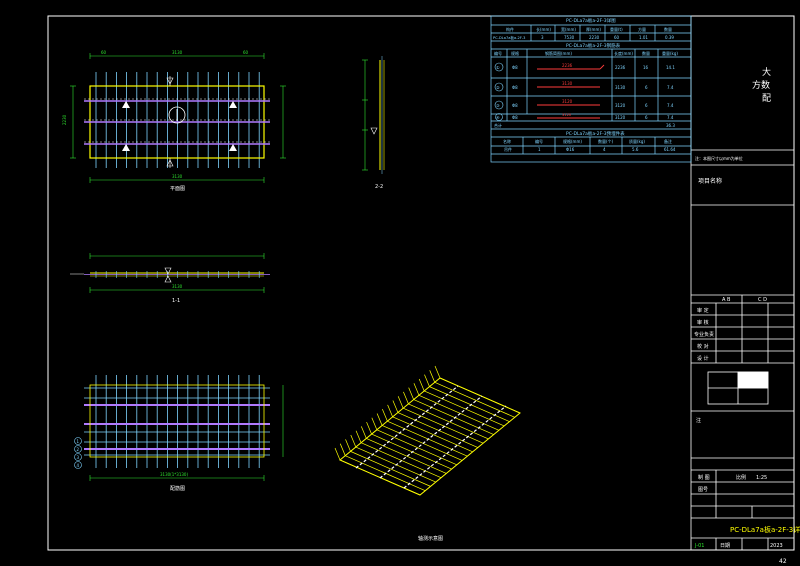  Describe the element at coordinates (637, 141) in the screenshot. I see `table-h3-c5: 质量(kg)` at that location.